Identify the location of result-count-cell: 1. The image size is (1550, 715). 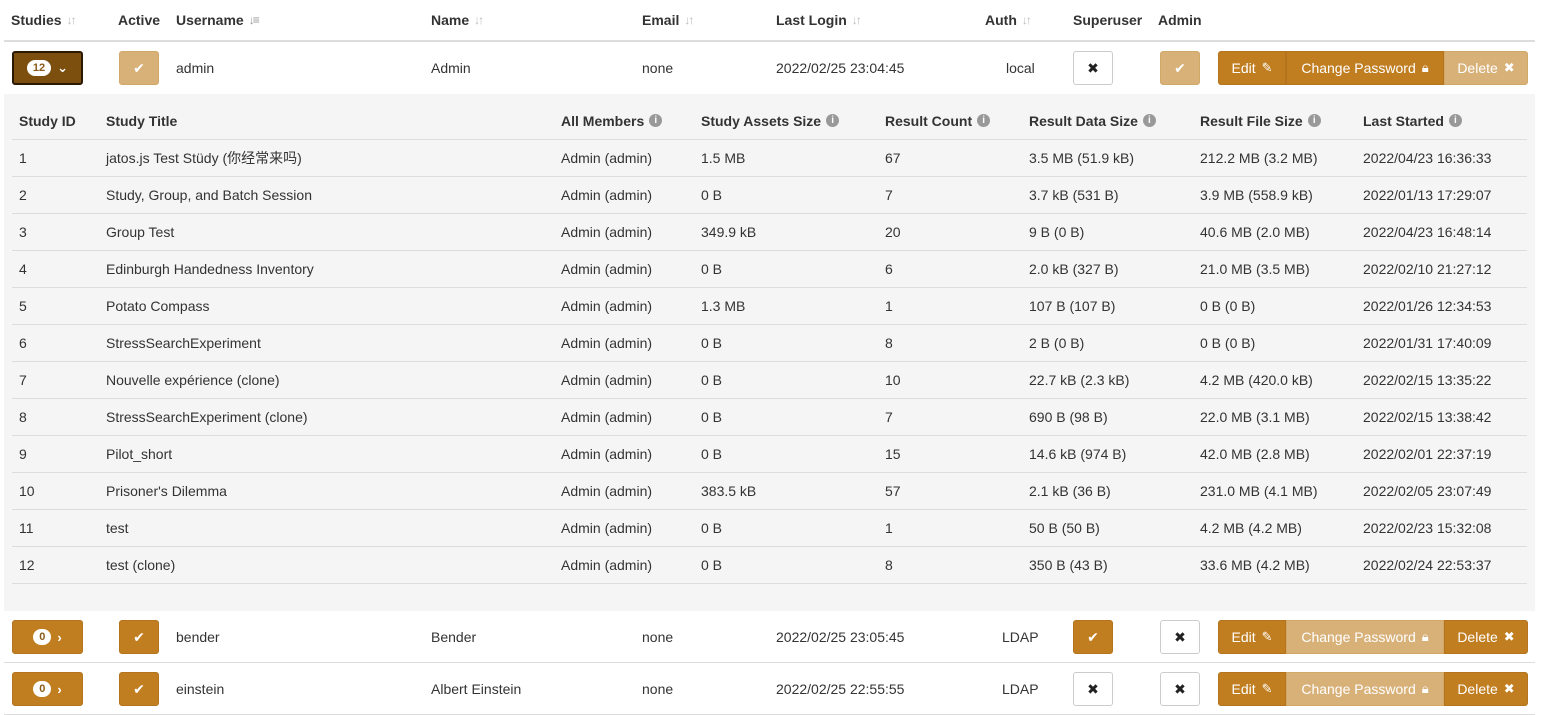
(889, 306).